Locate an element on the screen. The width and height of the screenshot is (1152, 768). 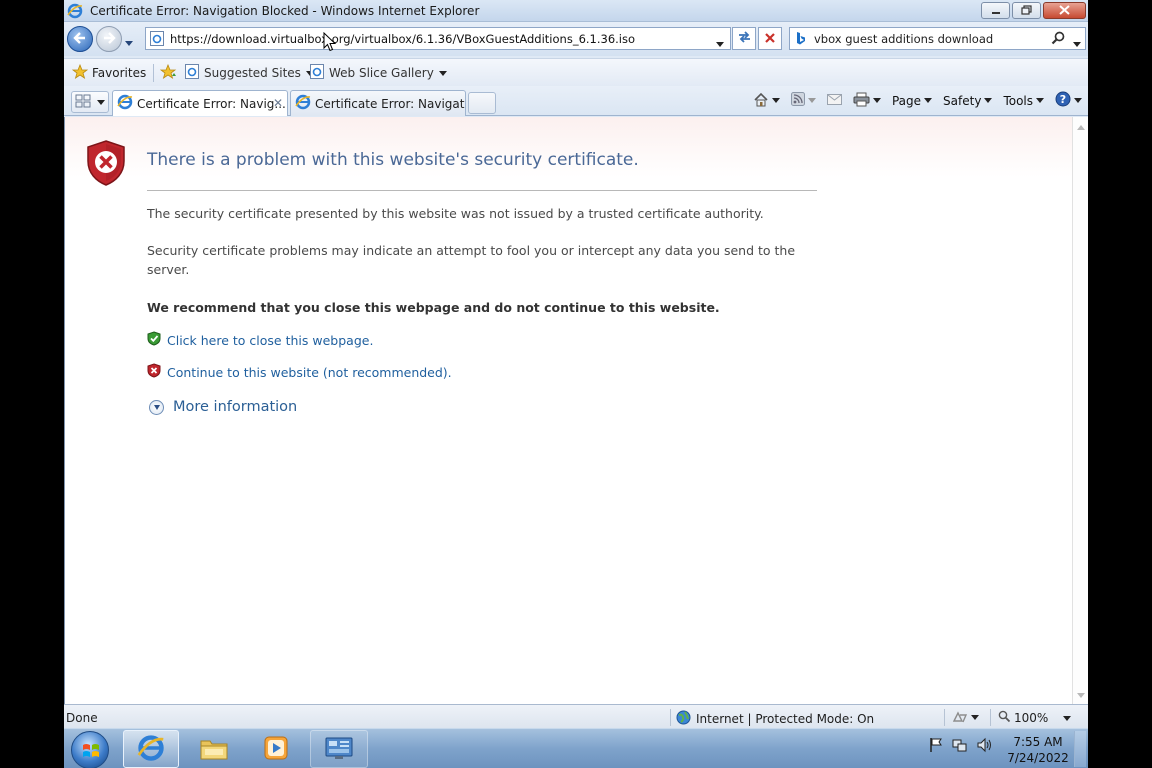
safety-menu: Safety is located at coordinates (968, 100).